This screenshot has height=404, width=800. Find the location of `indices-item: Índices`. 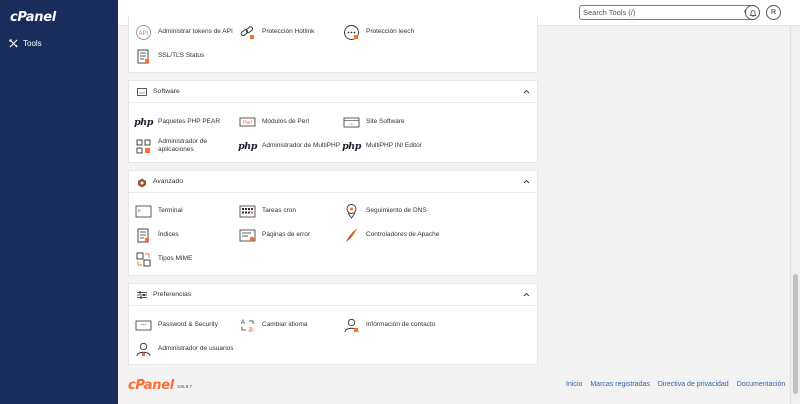

indices-item: Índices is located at coordinates (157, 235).